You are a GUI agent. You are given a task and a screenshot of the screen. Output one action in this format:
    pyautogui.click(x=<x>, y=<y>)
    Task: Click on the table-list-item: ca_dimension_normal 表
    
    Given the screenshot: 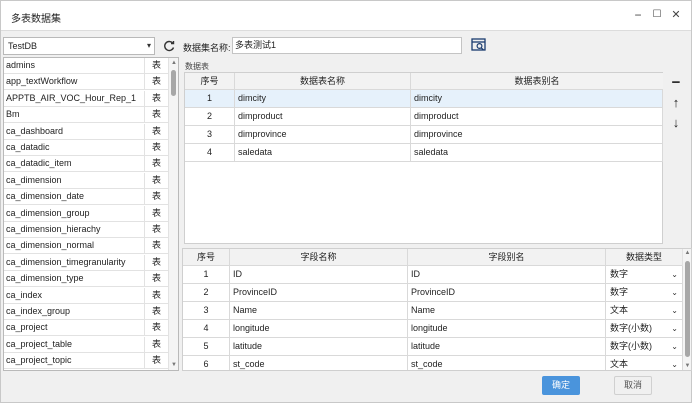 What is the action you would take?
    pyautogui.click(x=86, y=246)
    